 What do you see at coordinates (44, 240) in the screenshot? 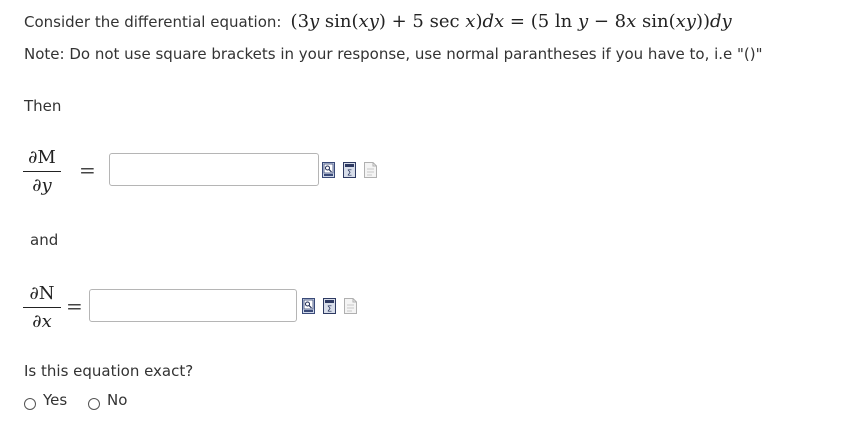
I see `and-label: and` at bounding box center [44, 240].